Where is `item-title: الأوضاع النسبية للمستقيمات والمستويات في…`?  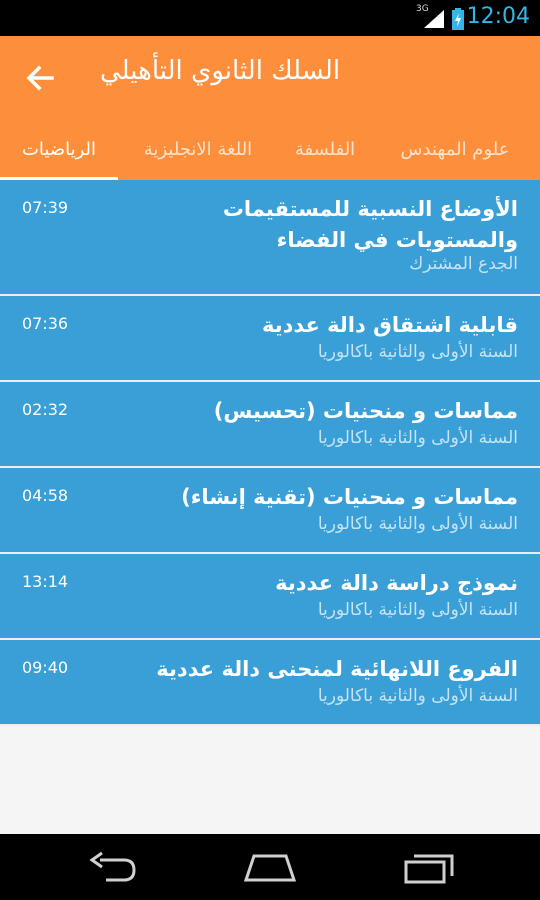
item-title: الأوضاع النسبية للمستقيمات والمستويات في… is located at coordinates (370, 224).